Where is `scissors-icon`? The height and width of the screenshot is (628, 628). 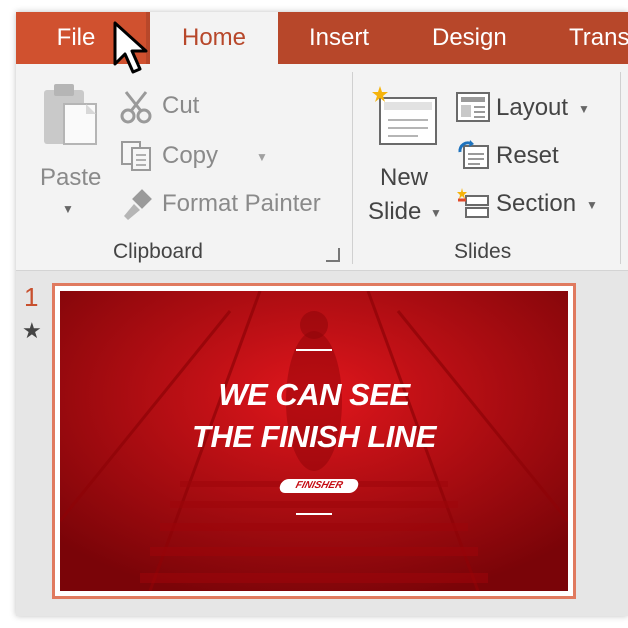
scissors-icon is located at coordinates (136, 107).